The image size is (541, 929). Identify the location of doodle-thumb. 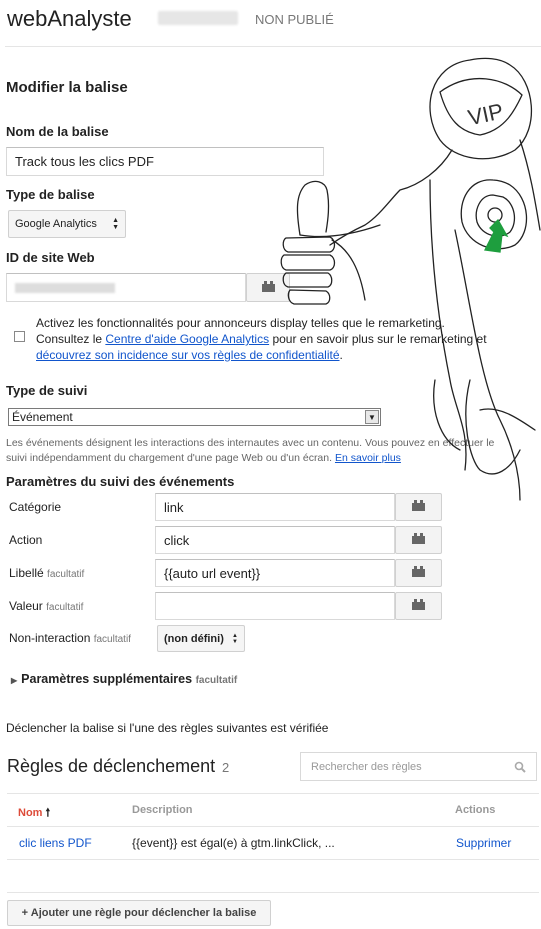
(313, 208).